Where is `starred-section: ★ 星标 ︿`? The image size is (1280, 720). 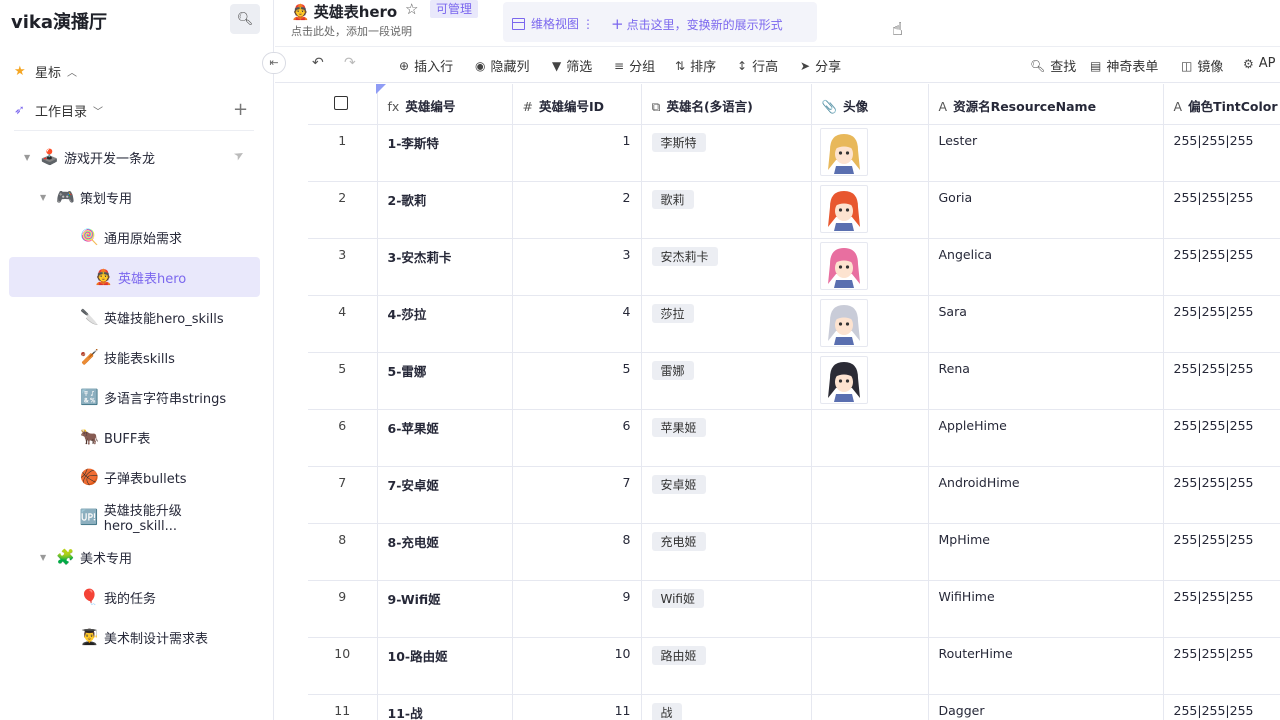
starred-section: ★ 星标 ︿ is located at coordinates (45, 71).